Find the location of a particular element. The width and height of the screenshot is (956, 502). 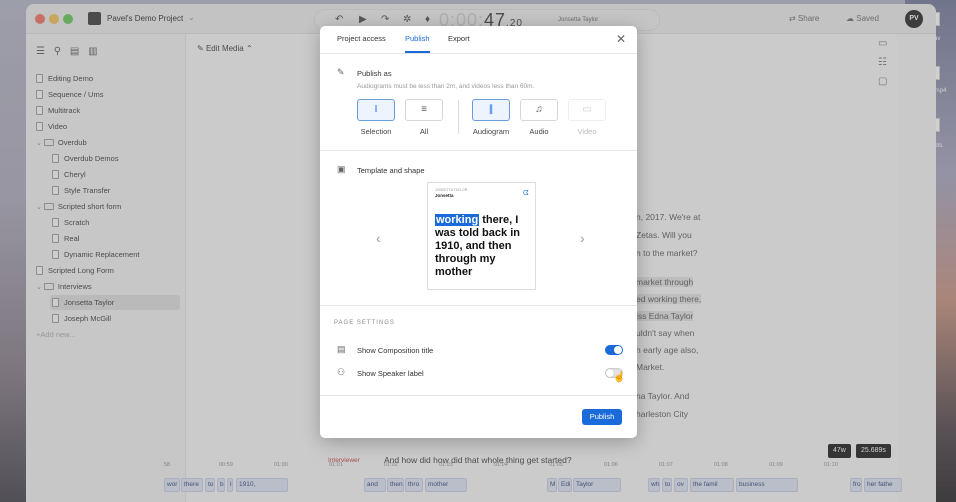

all-label: All is located at coordinates (424, 131).